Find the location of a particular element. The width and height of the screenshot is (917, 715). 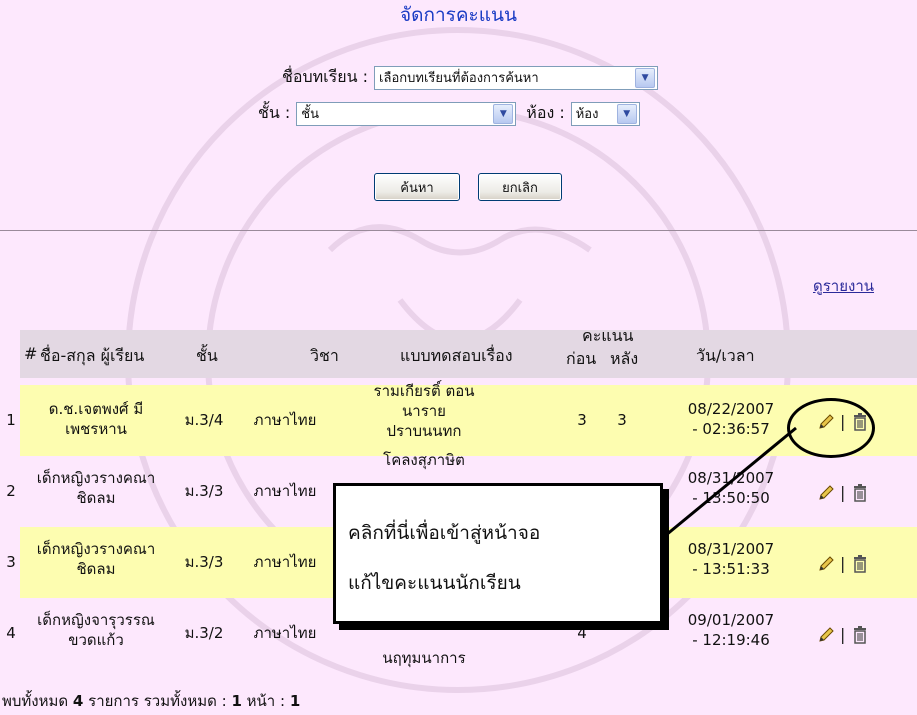

row-num: 4 is located at coordinates (11, 633).